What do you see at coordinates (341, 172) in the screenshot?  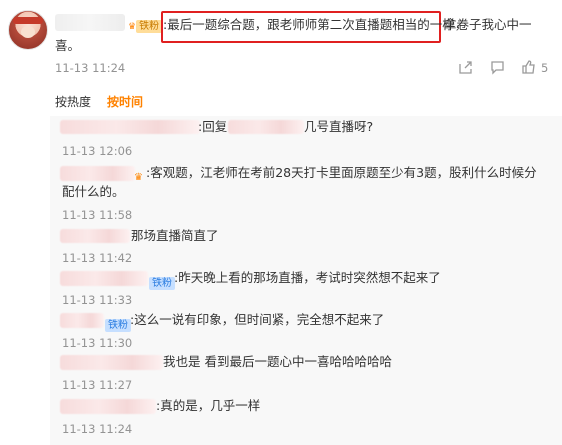 I see `reply-text: :客观题，江老师在考前28天打卡里面原题至少有3题，股利什么时候分` at bounding box center [341, 172].